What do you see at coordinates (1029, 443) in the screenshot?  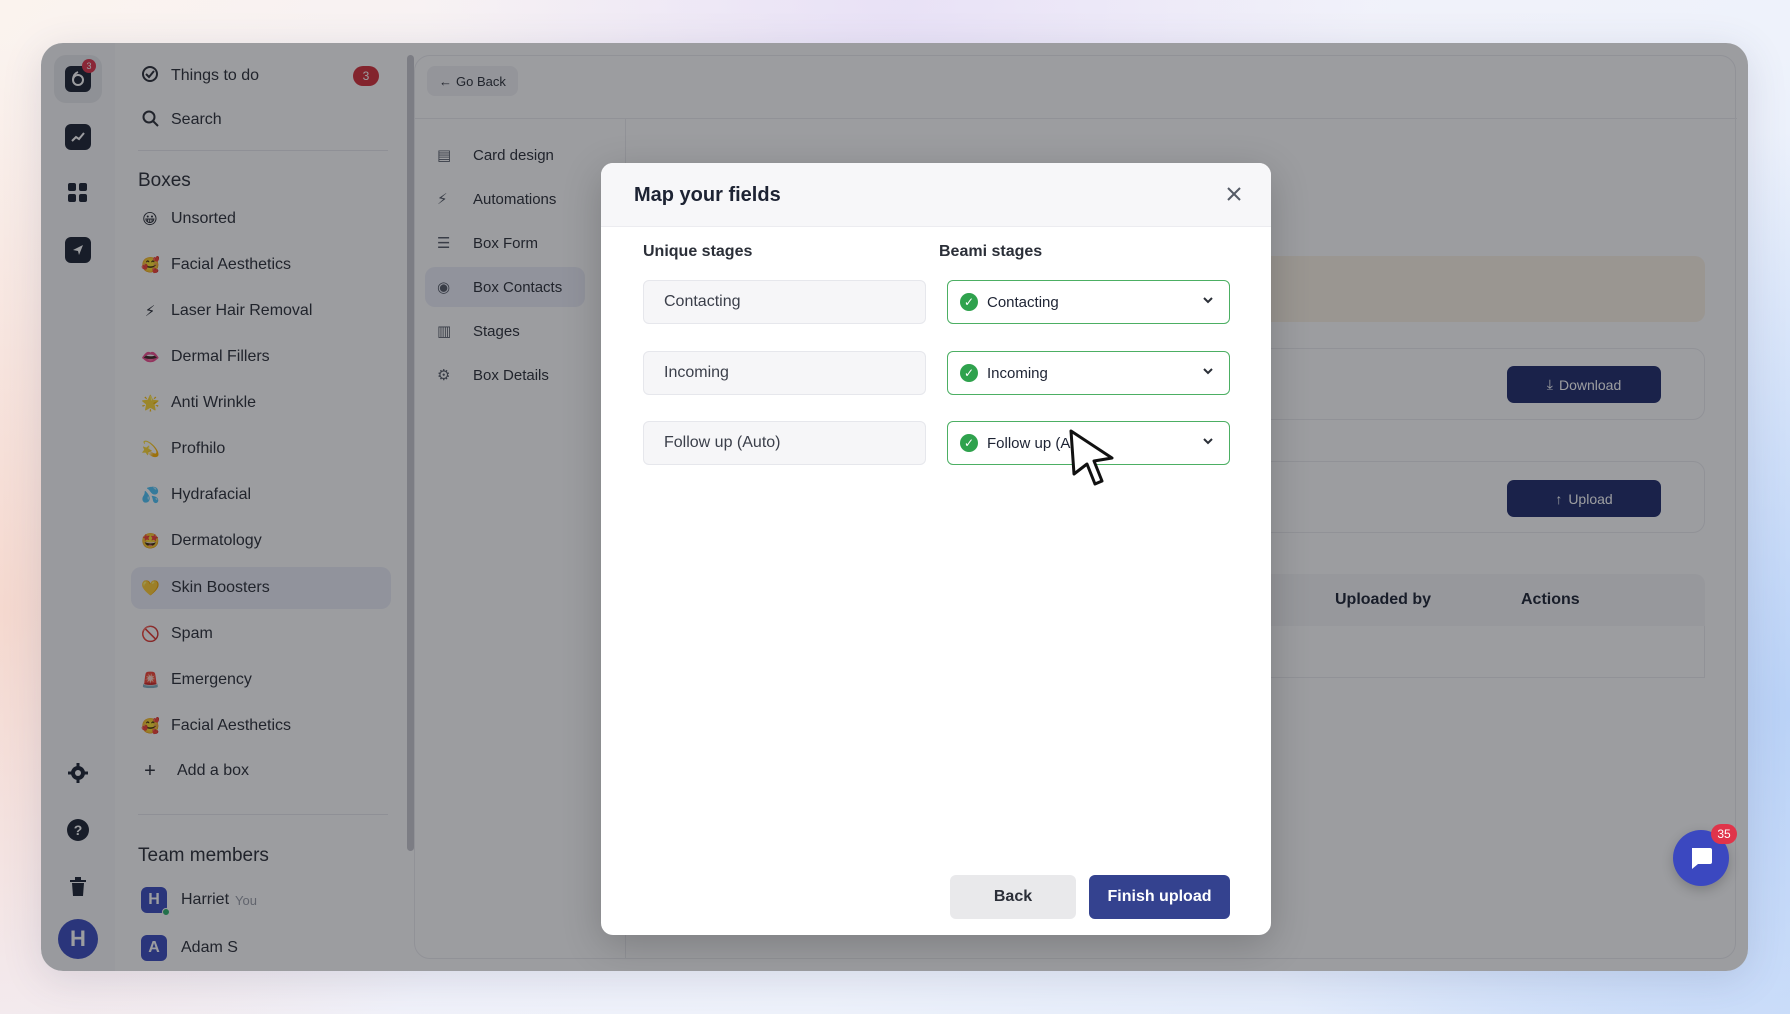 I see `select-value: Follow up (A` at bounding box center [1029, 443].